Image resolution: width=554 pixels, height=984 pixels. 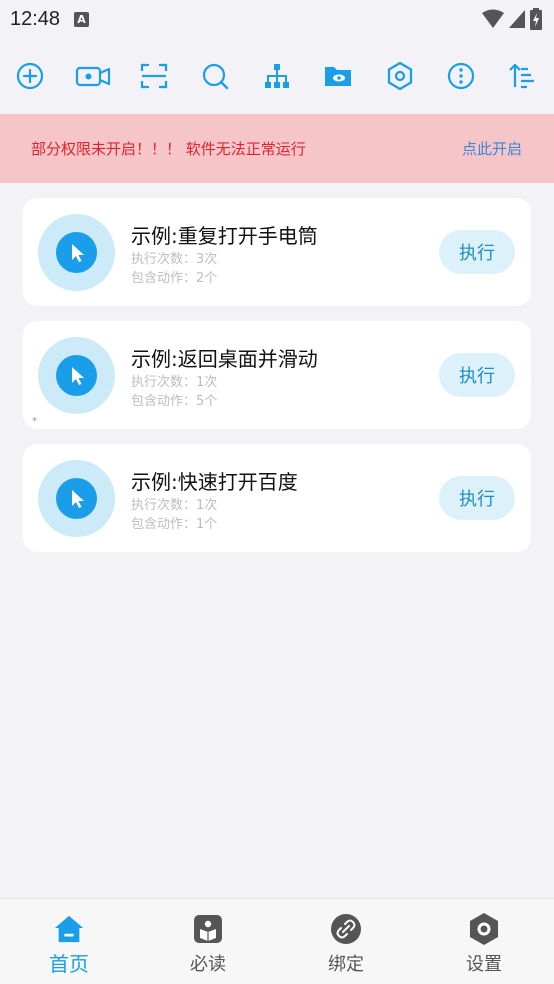 What do you see at coordinates (35, 18) in the screenshot?
I see `status-time: 12:48` at bounding box center [35, 18].